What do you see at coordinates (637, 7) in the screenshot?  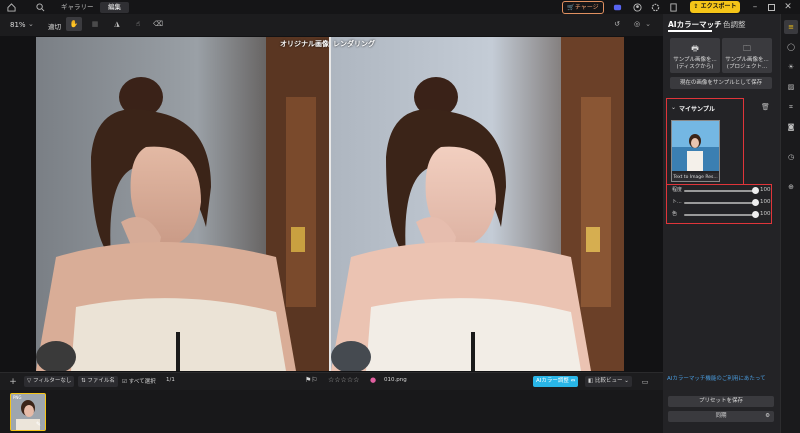 I see `account-icon` at bounding box center [637, 7].